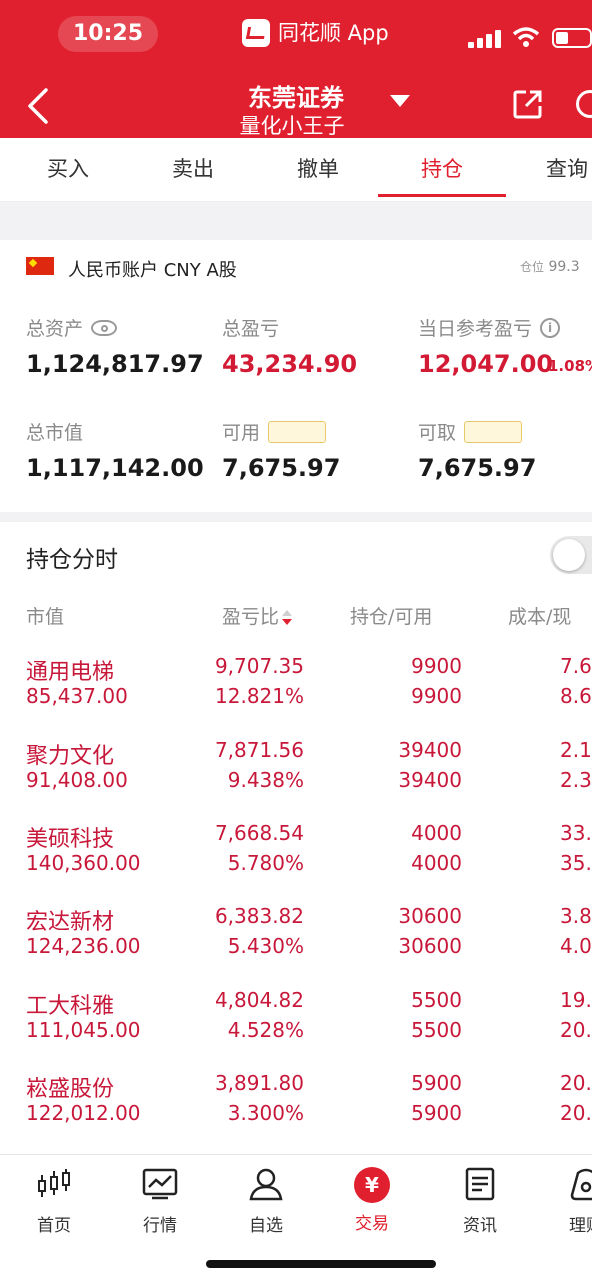 Image resolution: width=592 pixels, height=1280 pixels. Describe the element at coordinates (296, 125) in the screenshot. I see `account-name: 量化小王子` at that location.